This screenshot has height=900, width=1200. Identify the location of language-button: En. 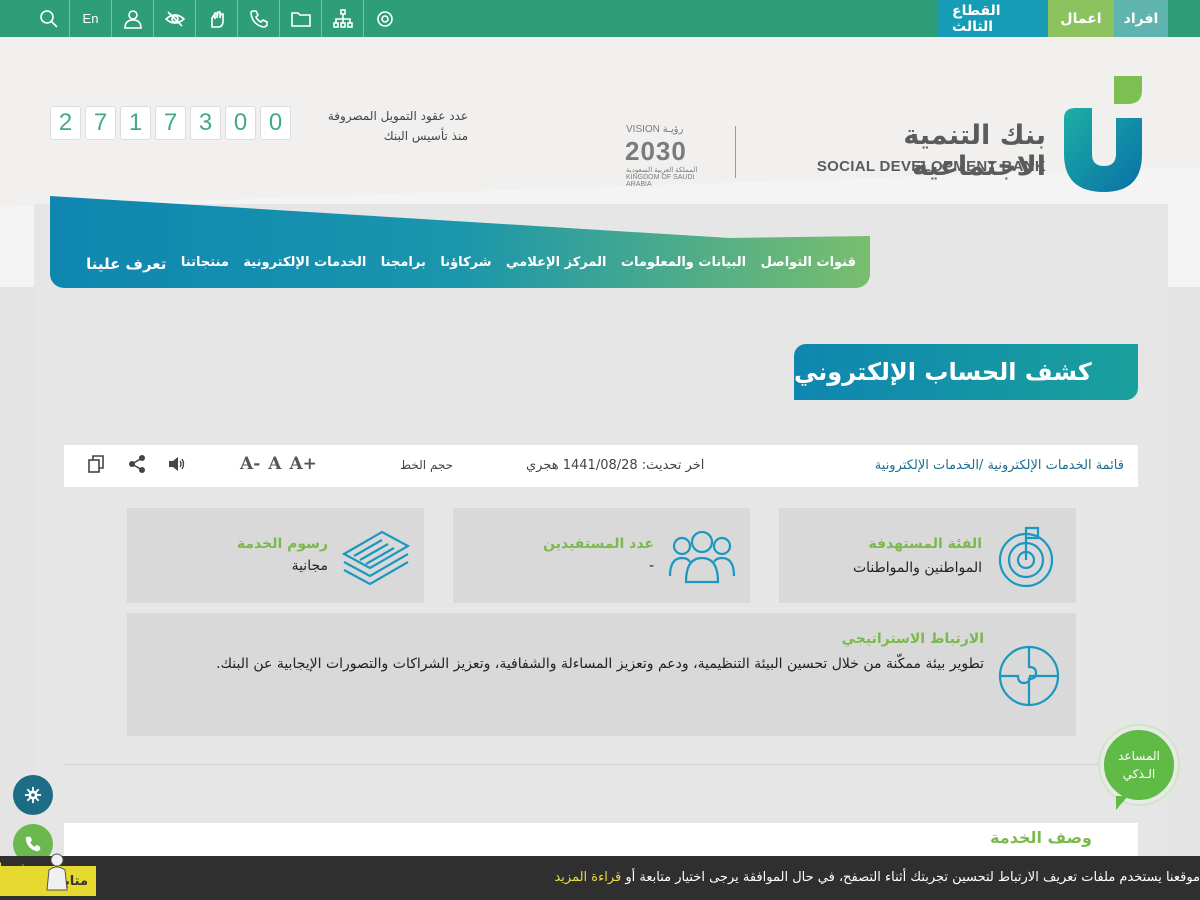
(91, 18).